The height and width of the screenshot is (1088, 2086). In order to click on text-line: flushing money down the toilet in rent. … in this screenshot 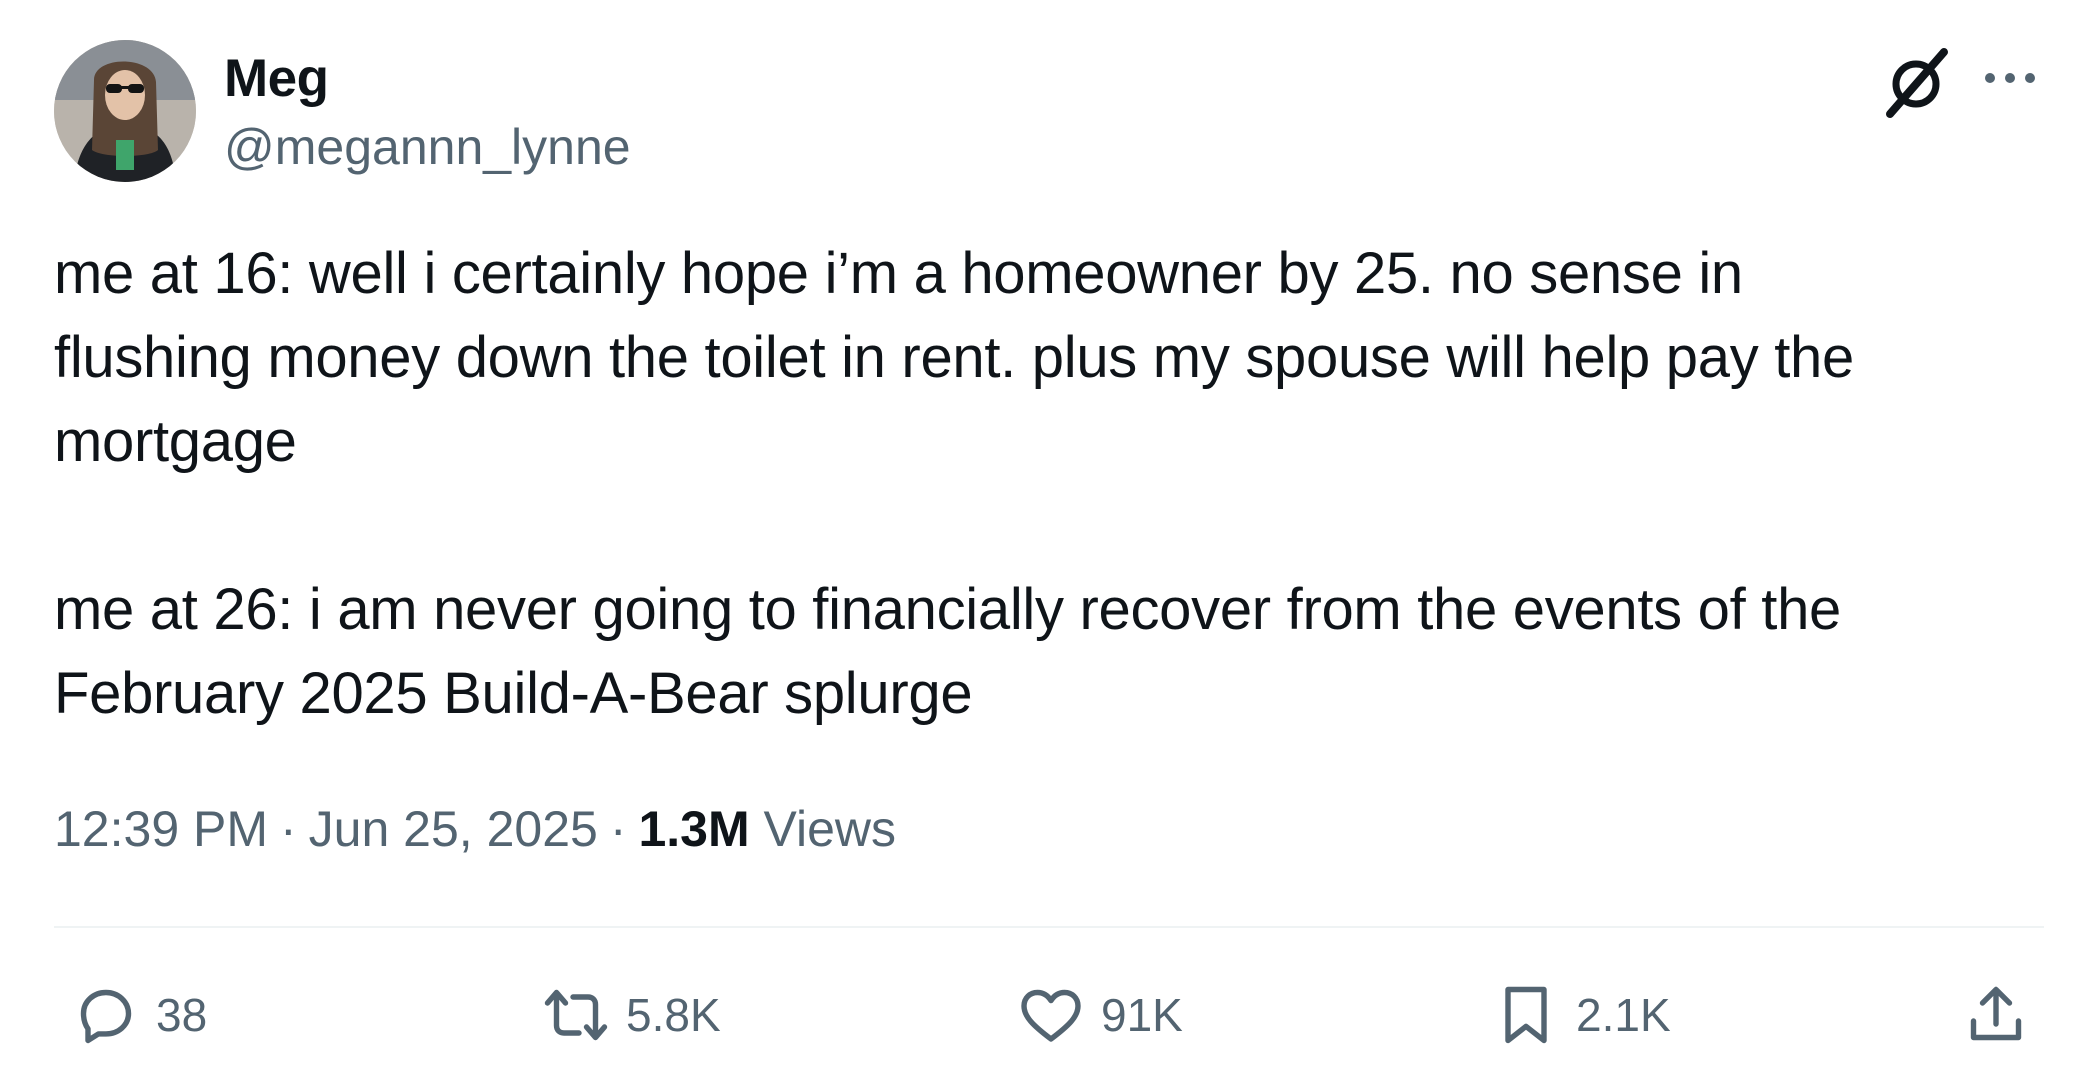, I will do `click(954, 357)`.